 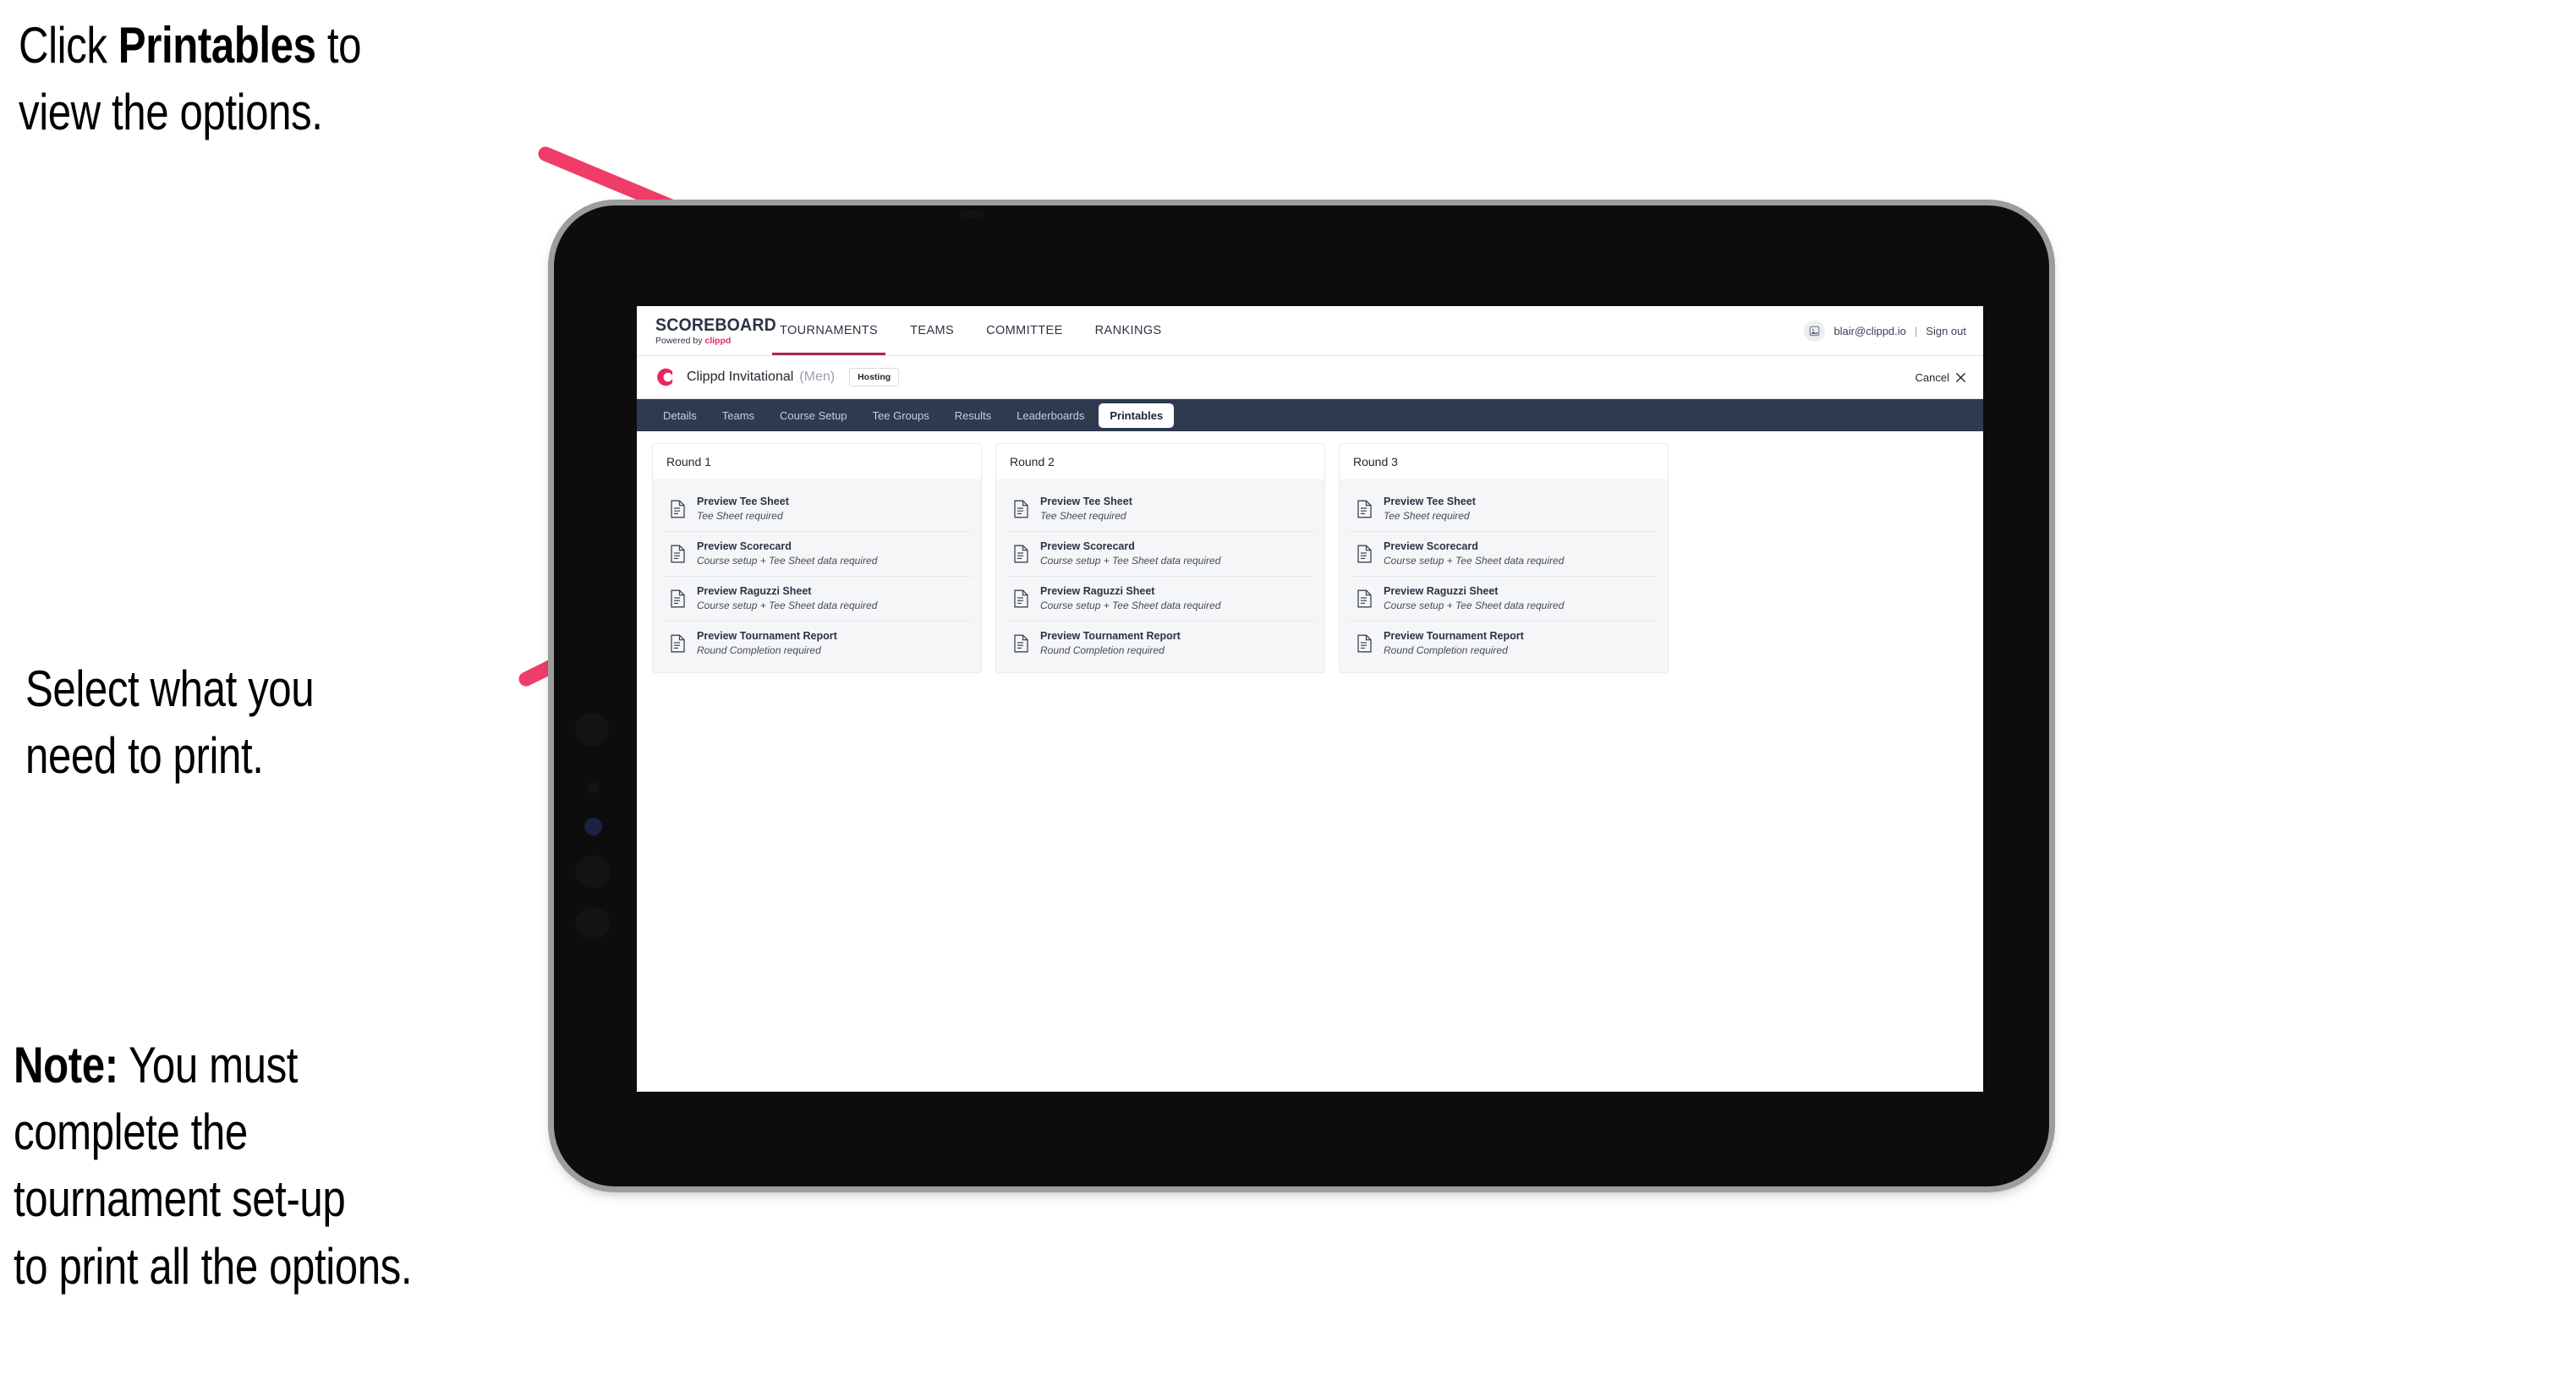 I want to click on round-title: Round 2, so click(x=1160, y=462).